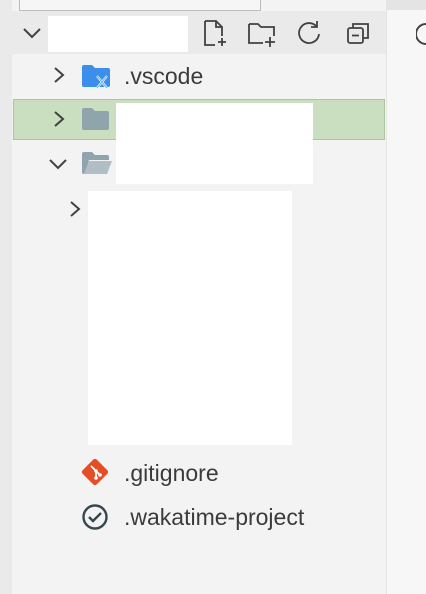 The image size is (426, 594). I want to click on selected-folder-chevron-right-icon, so click(59, 119).